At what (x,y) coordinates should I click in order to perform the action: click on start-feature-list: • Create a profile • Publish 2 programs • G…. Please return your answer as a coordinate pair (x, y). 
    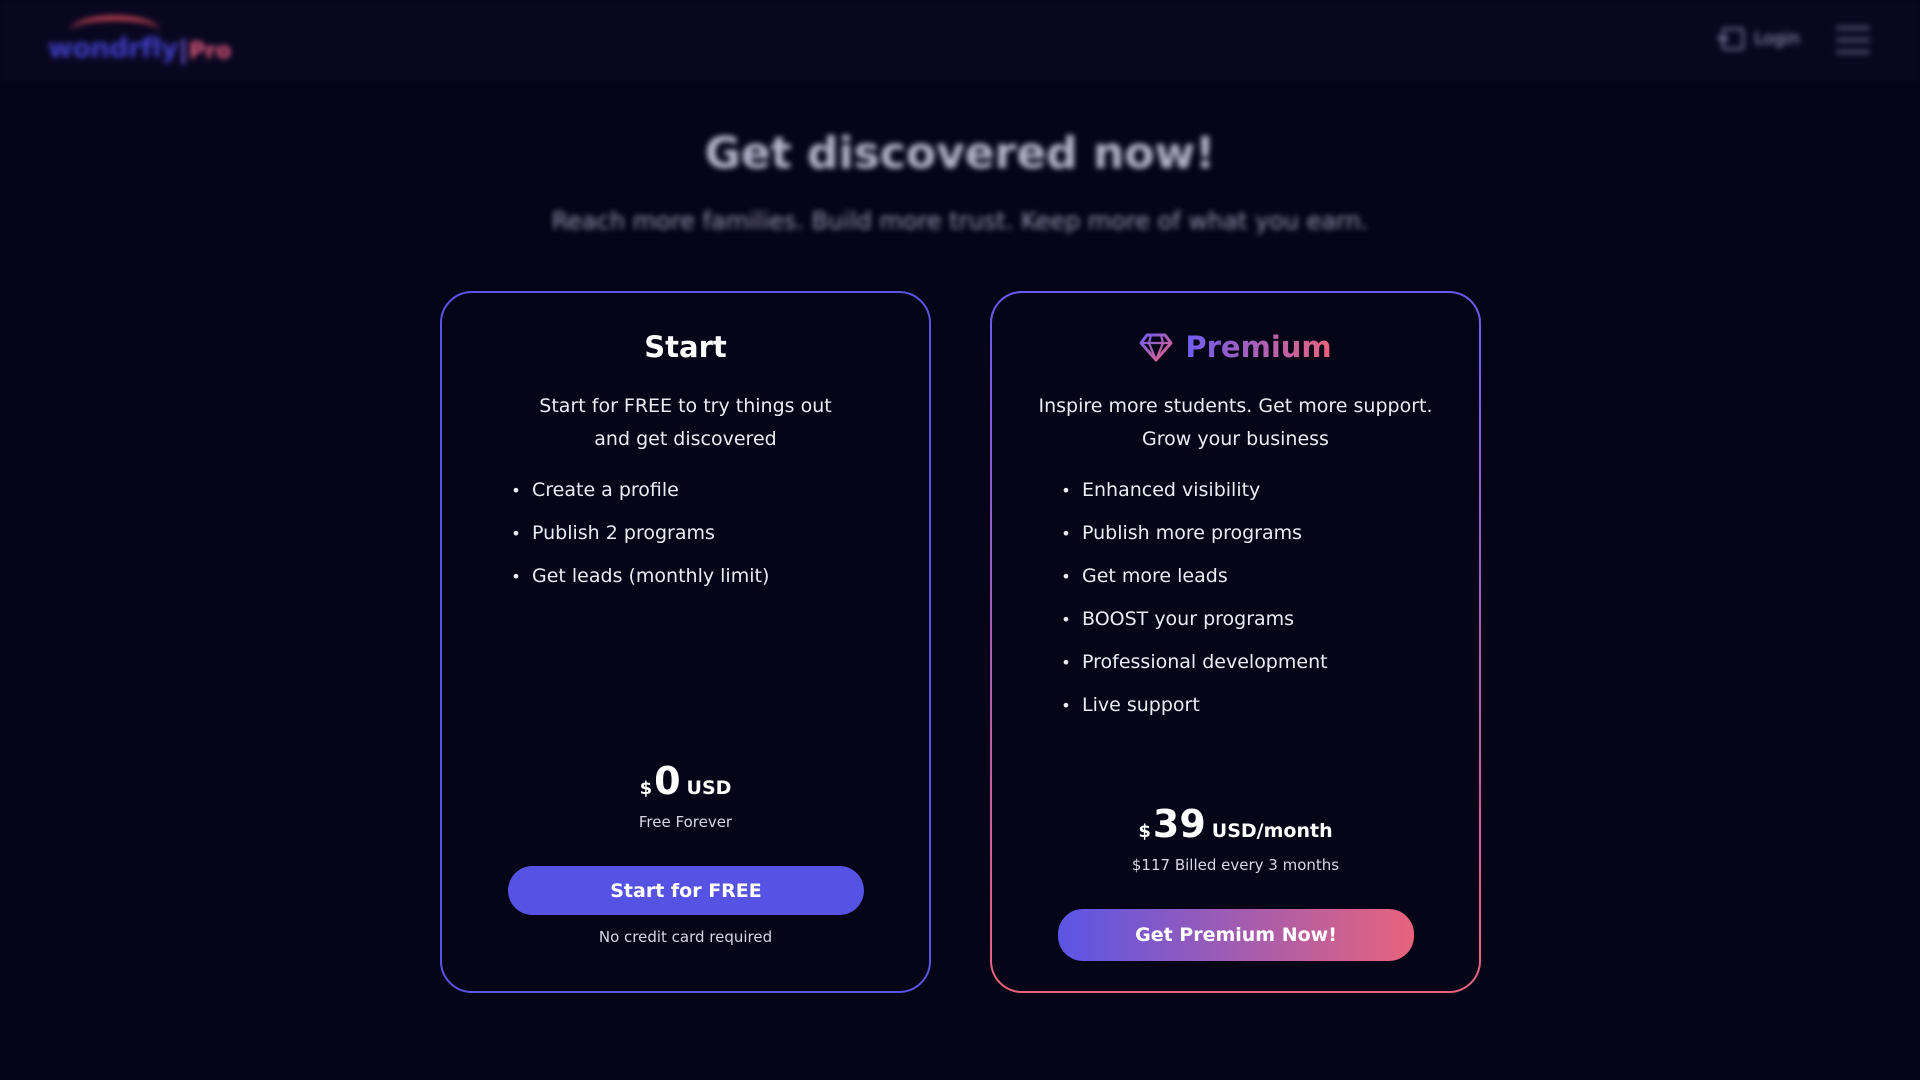
    Looking at the image, I should click on (638, 533).